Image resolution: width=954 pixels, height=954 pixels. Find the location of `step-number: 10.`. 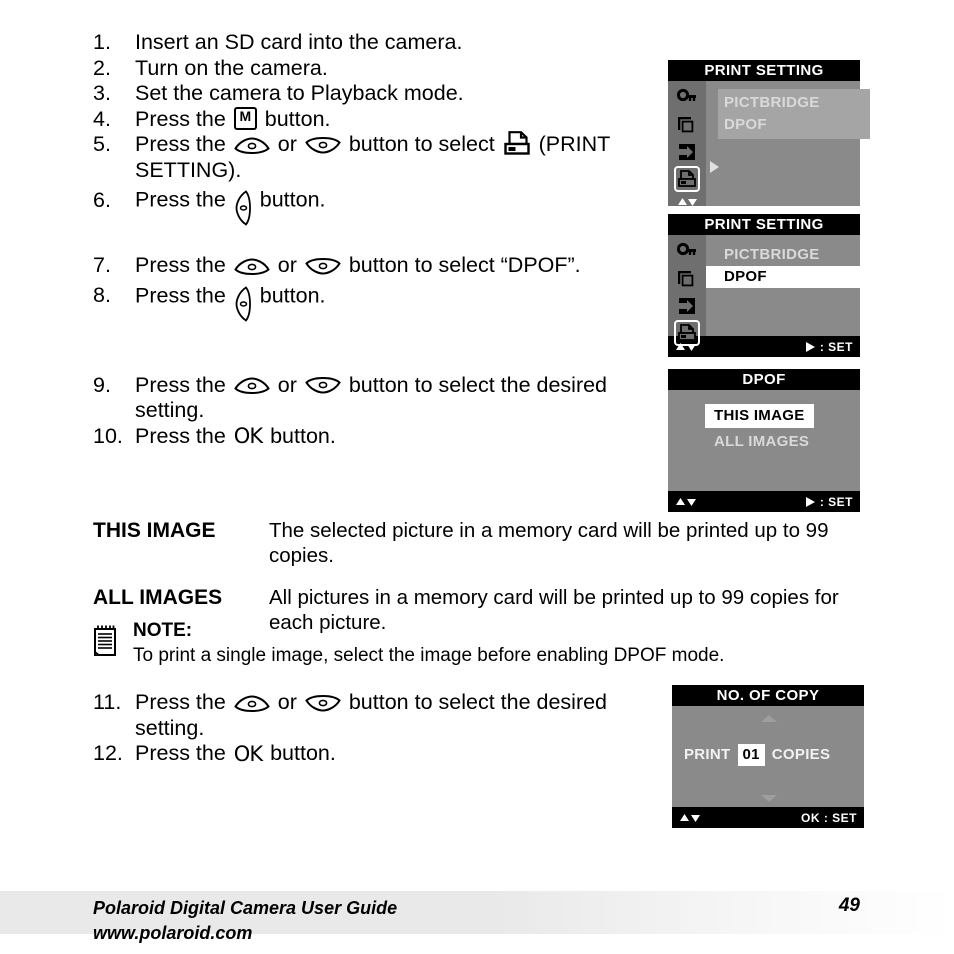

step-number: 10. is located at coordinates (108, 435).